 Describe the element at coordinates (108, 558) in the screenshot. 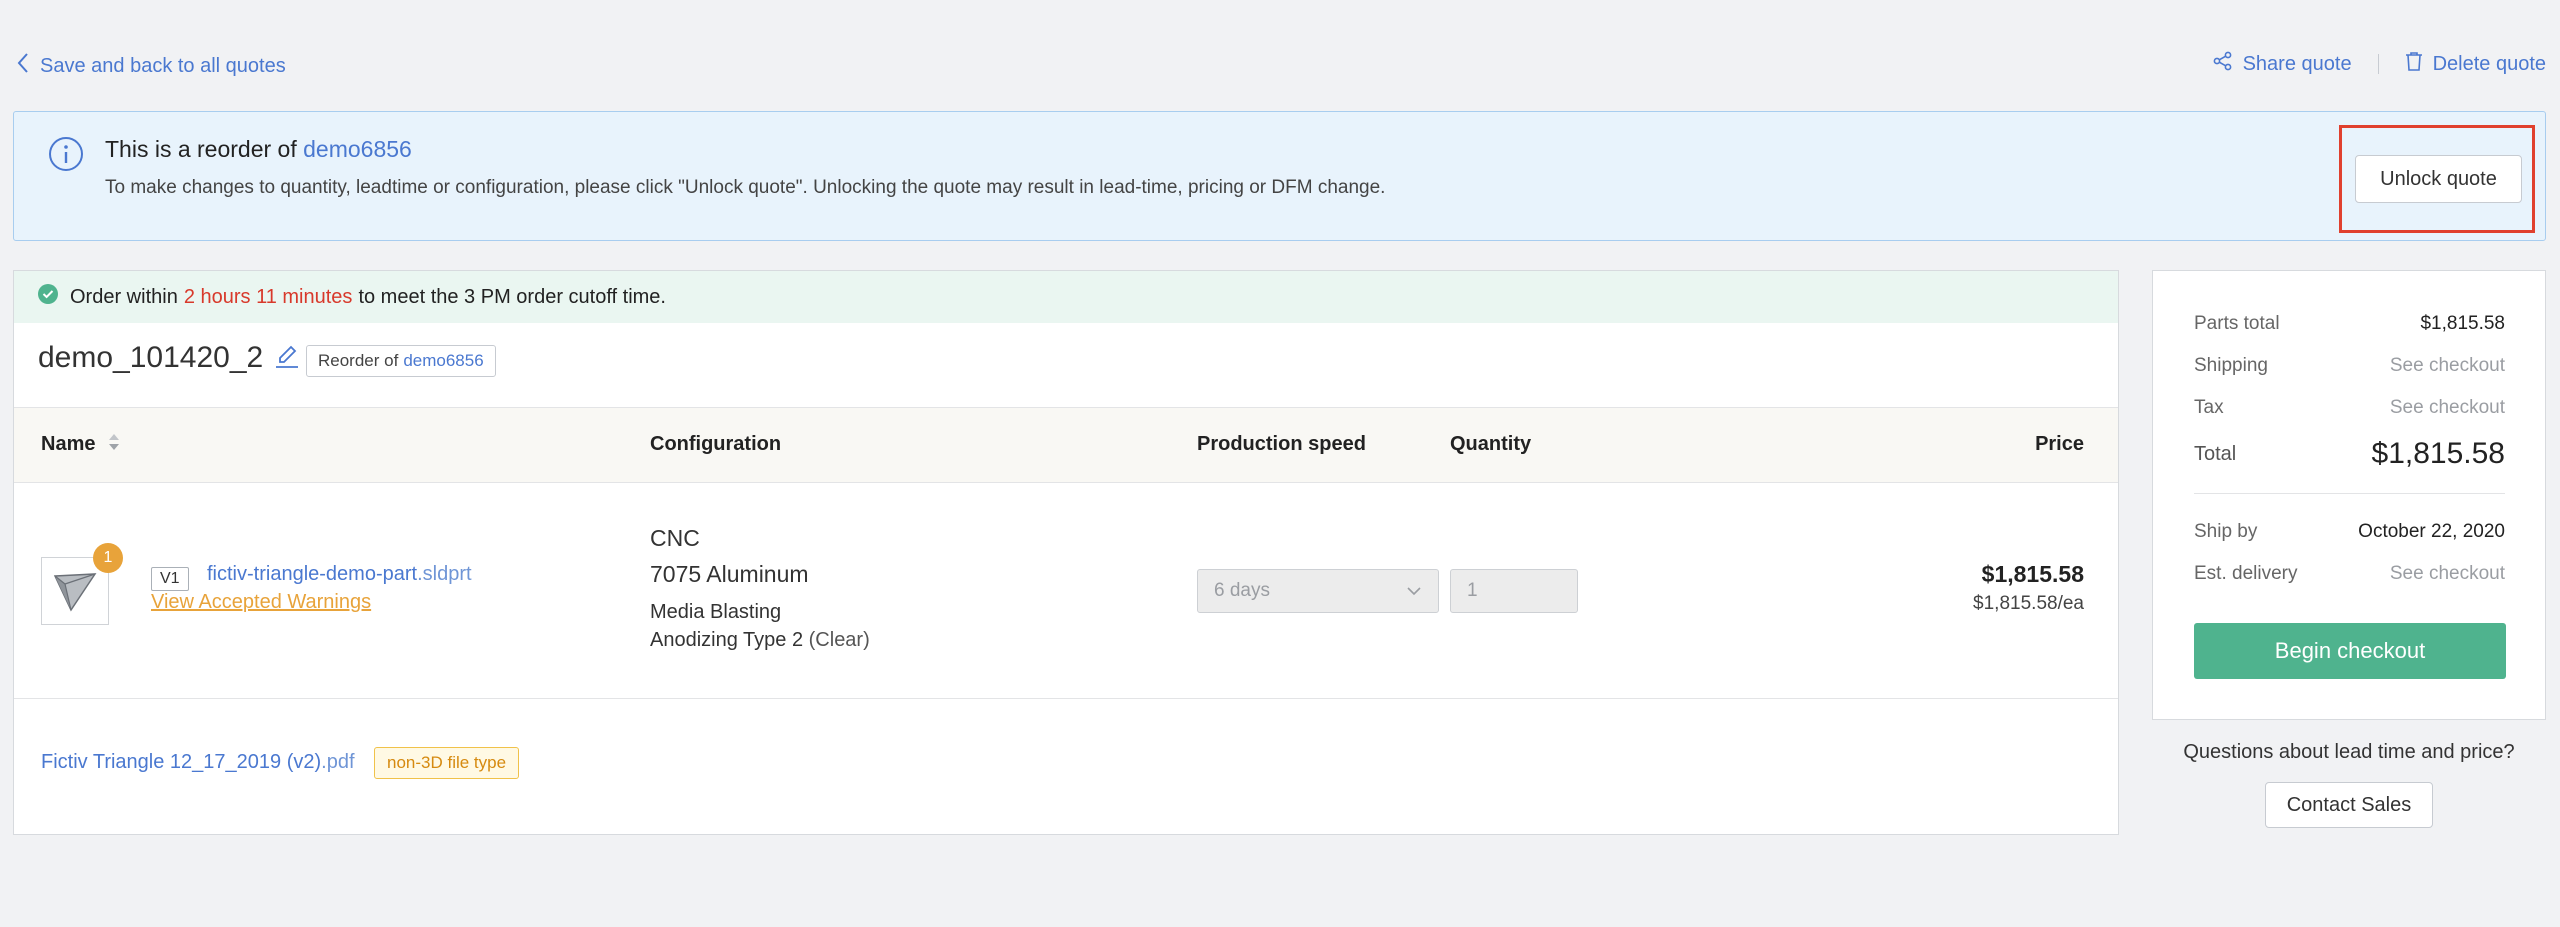

I see `warning-count-badge: 1` at that location.